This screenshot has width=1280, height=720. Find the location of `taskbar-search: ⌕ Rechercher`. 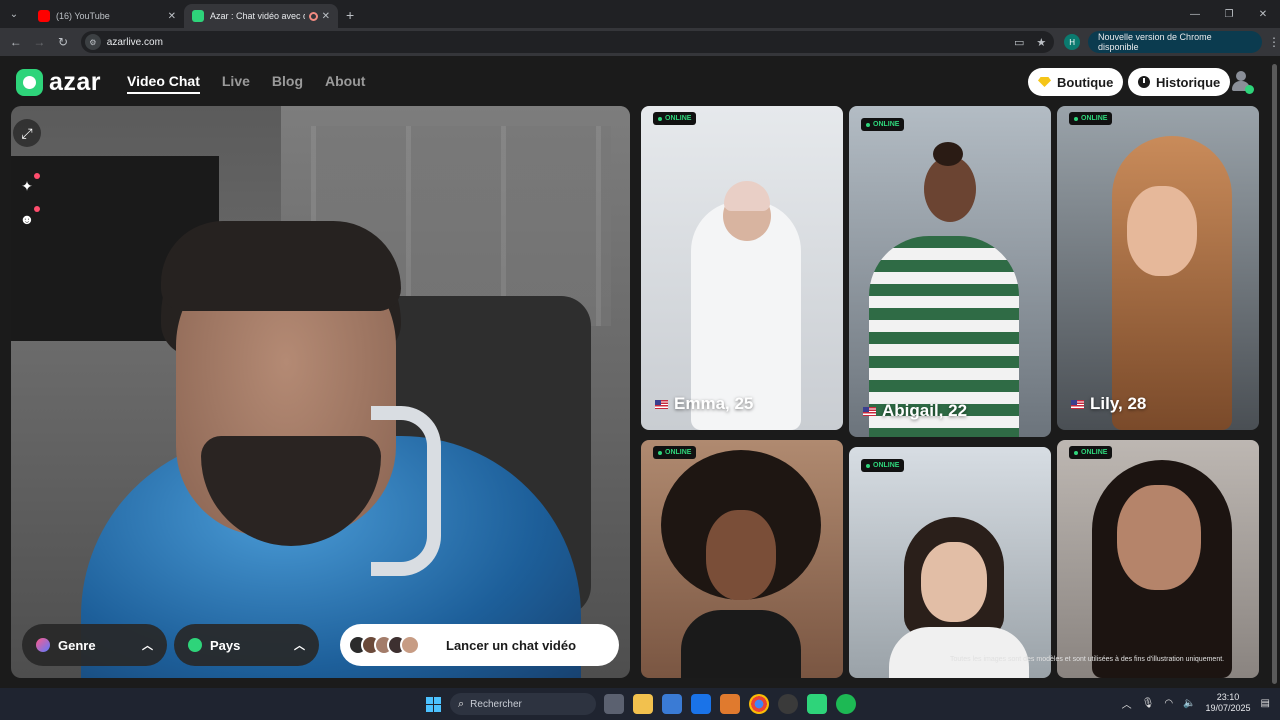

taskbar-search: ⌕ Rechercher is located at coordinates (523, 704).